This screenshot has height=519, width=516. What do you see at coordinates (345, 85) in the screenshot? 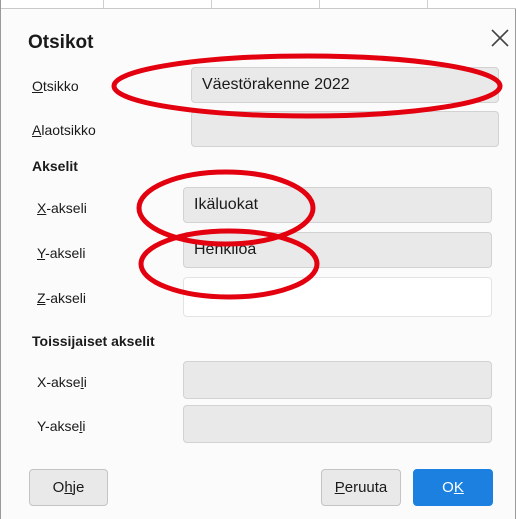
I see `title-field: Väestörakenne 2022` at bounding box center [345, 85].